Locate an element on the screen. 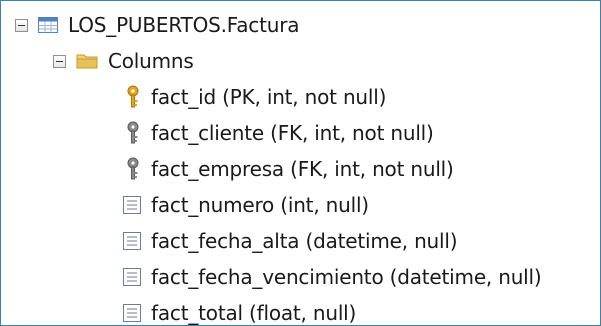 This screenshot has height=326, width=601. column-row: fact_cliente (FK, int, not null) is located at coordinates (279, 133).